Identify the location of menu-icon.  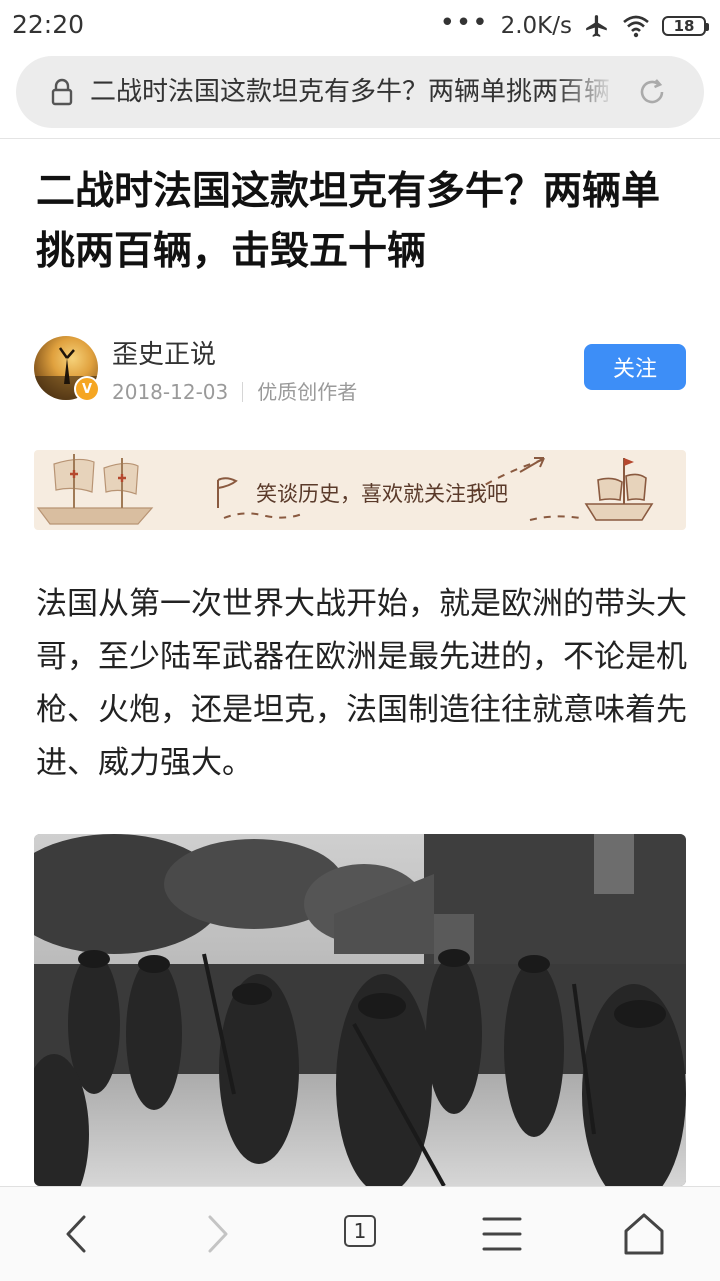
(502, 1234).